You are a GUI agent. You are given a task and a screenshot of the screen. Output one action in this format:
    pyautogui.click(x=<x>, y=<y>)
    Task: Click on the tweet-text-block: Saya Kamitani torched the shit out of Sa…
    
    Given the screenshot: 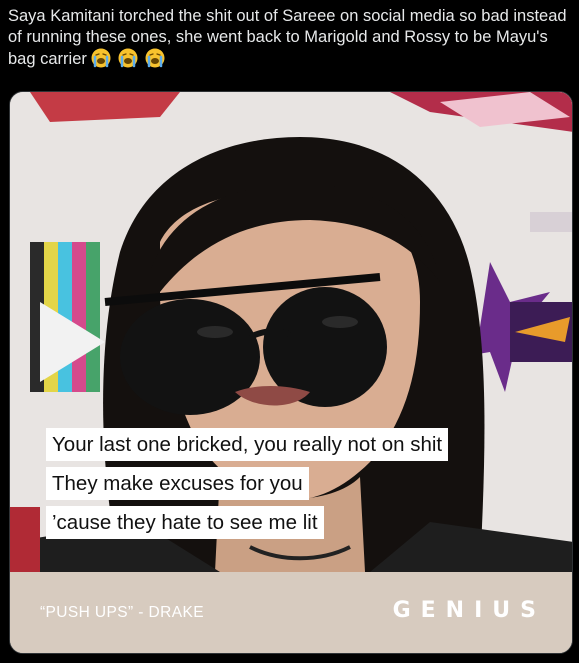 What is the action you would take?
    pyautogui.click(x=288, y=40)
    